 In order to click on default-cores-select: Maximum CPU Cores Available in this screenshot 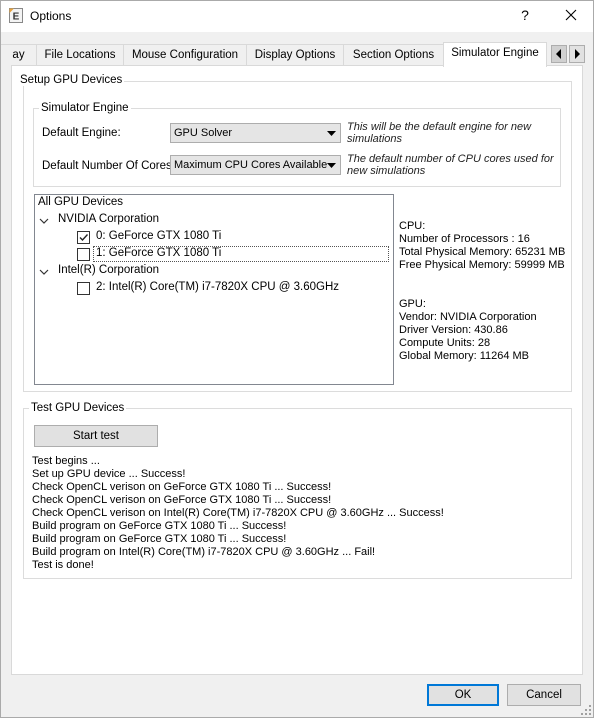, I will do `click(255, 165)`.